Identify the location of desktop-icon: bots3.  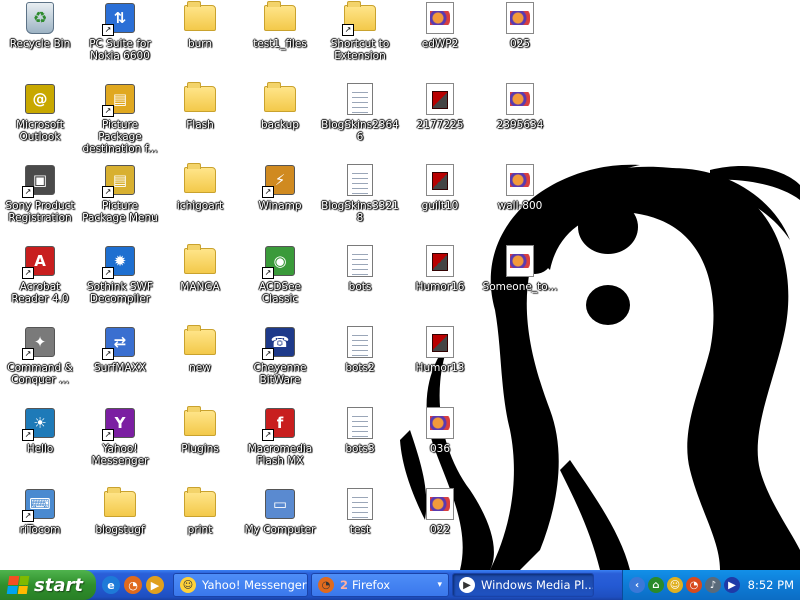
(360, 445).